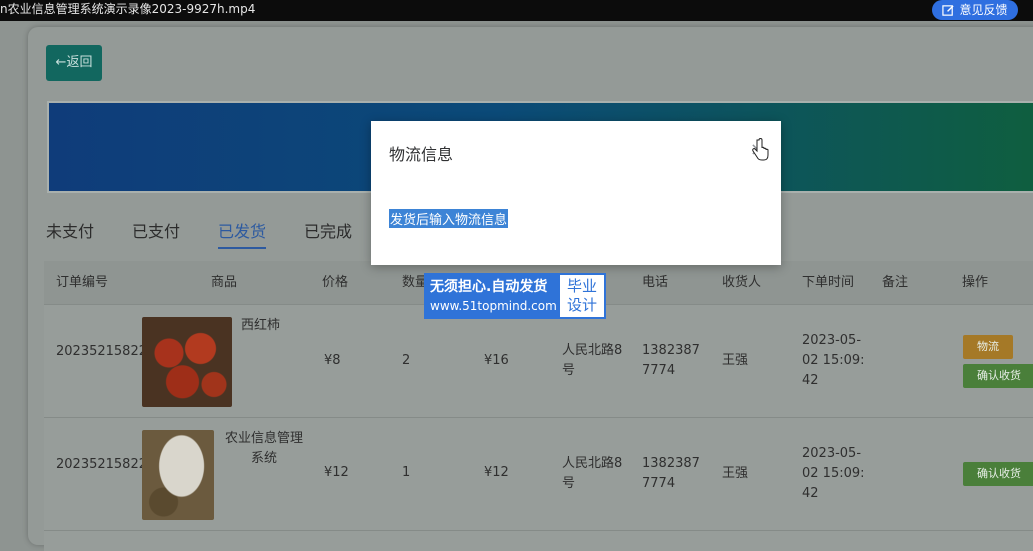 The image size is (1033, 551). What do you see at coordinates (178, 475) in the screenshot?
I see `product-image-cauliflower` at bounding box center [178, 475].